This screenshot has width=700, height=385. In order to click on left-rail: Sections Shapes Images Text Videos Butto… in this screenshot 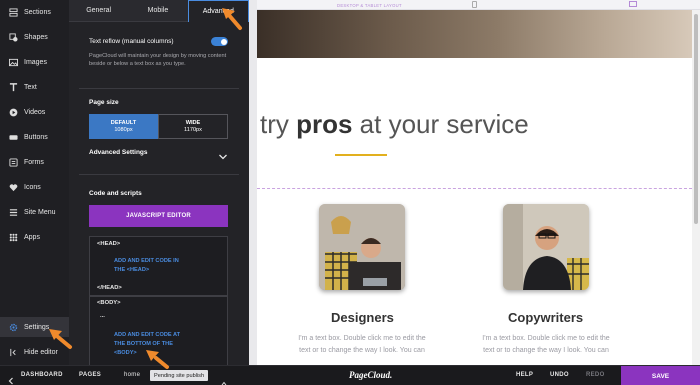, I will do `click(34, 182)`.